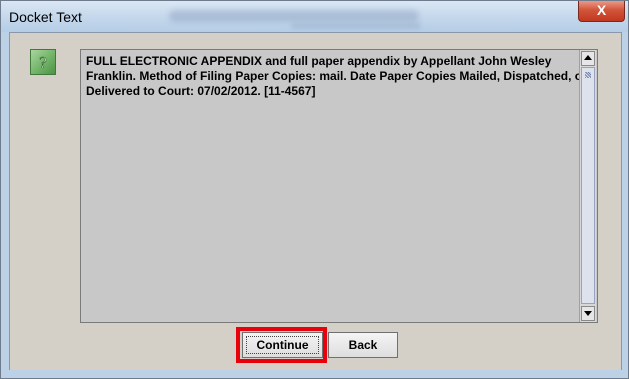 This screenshot has width=629, height=379. Describe the element at coordinates (294, 16) in the screenshot. I see `title-blurred-region` at that location.